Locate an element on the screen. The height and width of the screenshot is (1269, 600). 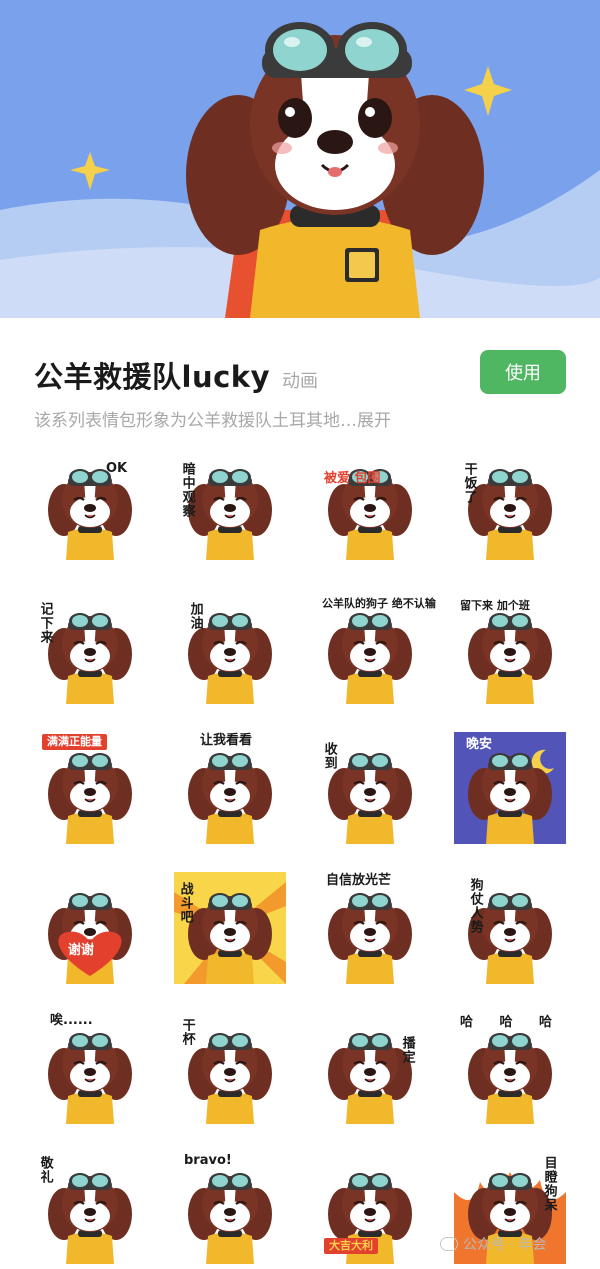
sticker-caption: 干杯 is located at coordinates (187, 1032).